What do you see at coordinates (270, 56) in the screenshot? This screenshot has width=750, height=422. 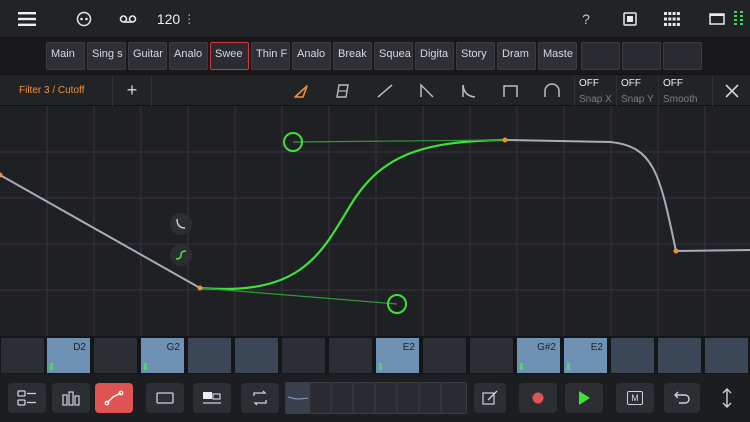 I see `pattern-slot: Thin F` at bounding box center [270, 56].